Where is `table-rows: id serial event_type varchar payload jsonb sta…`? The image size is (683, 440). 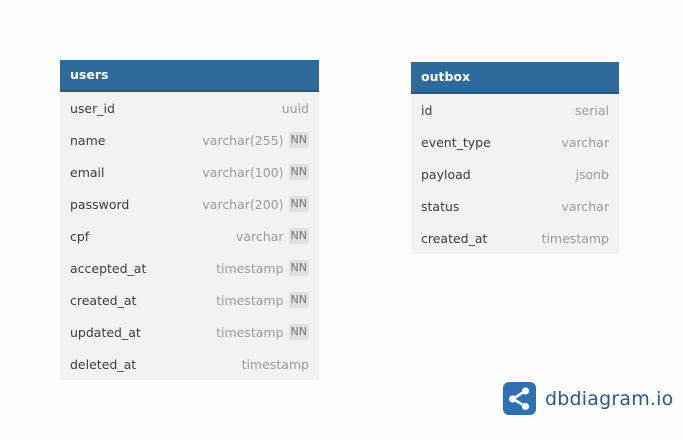 table-rows: id serial event_type varchar payload jsonb sta… is located at coordinates (515, 174).